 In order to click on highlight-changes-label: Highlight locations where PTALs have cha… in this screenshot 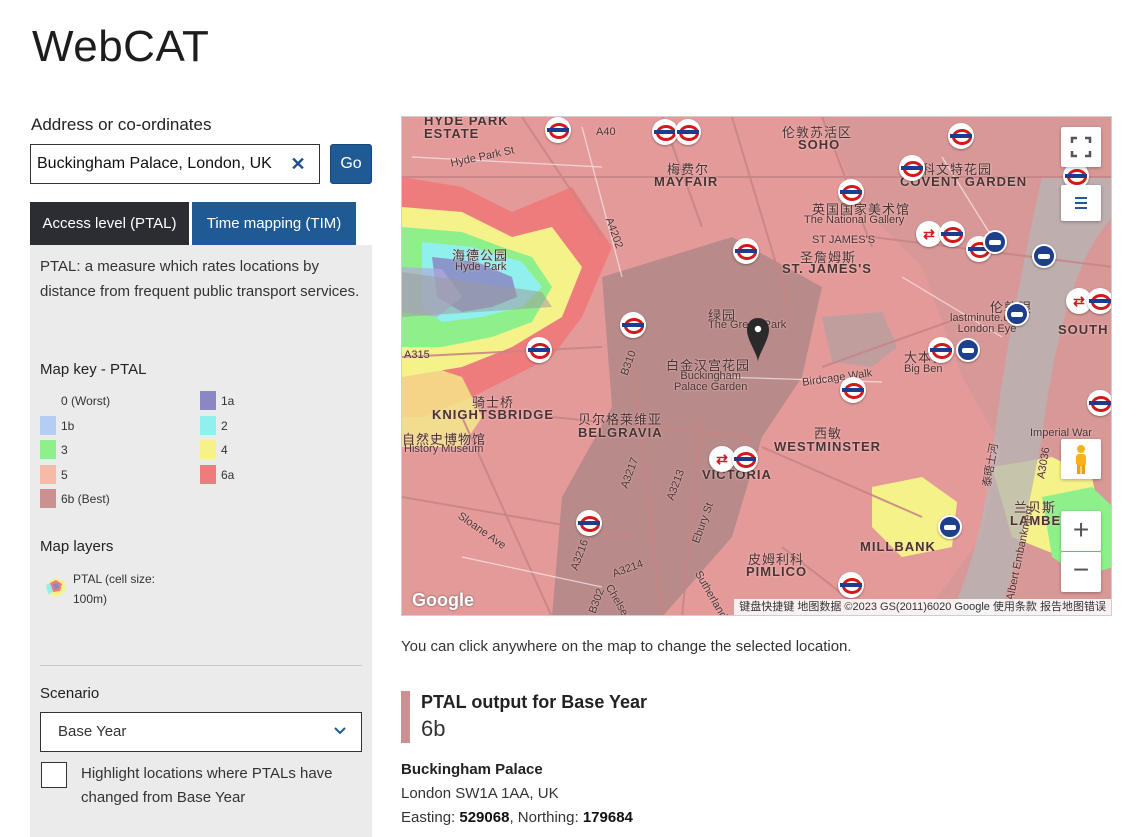, I will do `click(207, 785)`.